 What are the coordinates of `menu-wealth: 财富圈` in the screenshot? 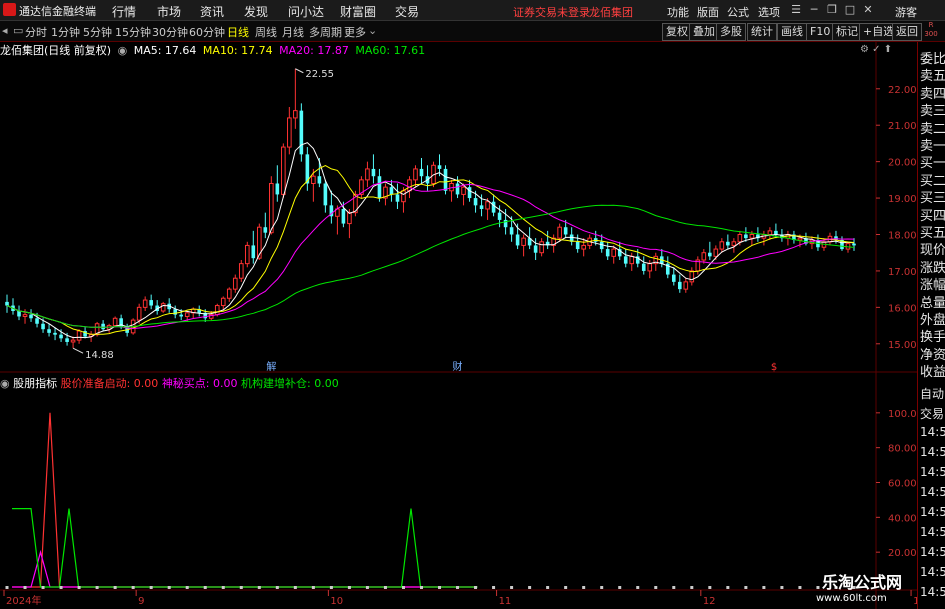 It's located at (358, 11).